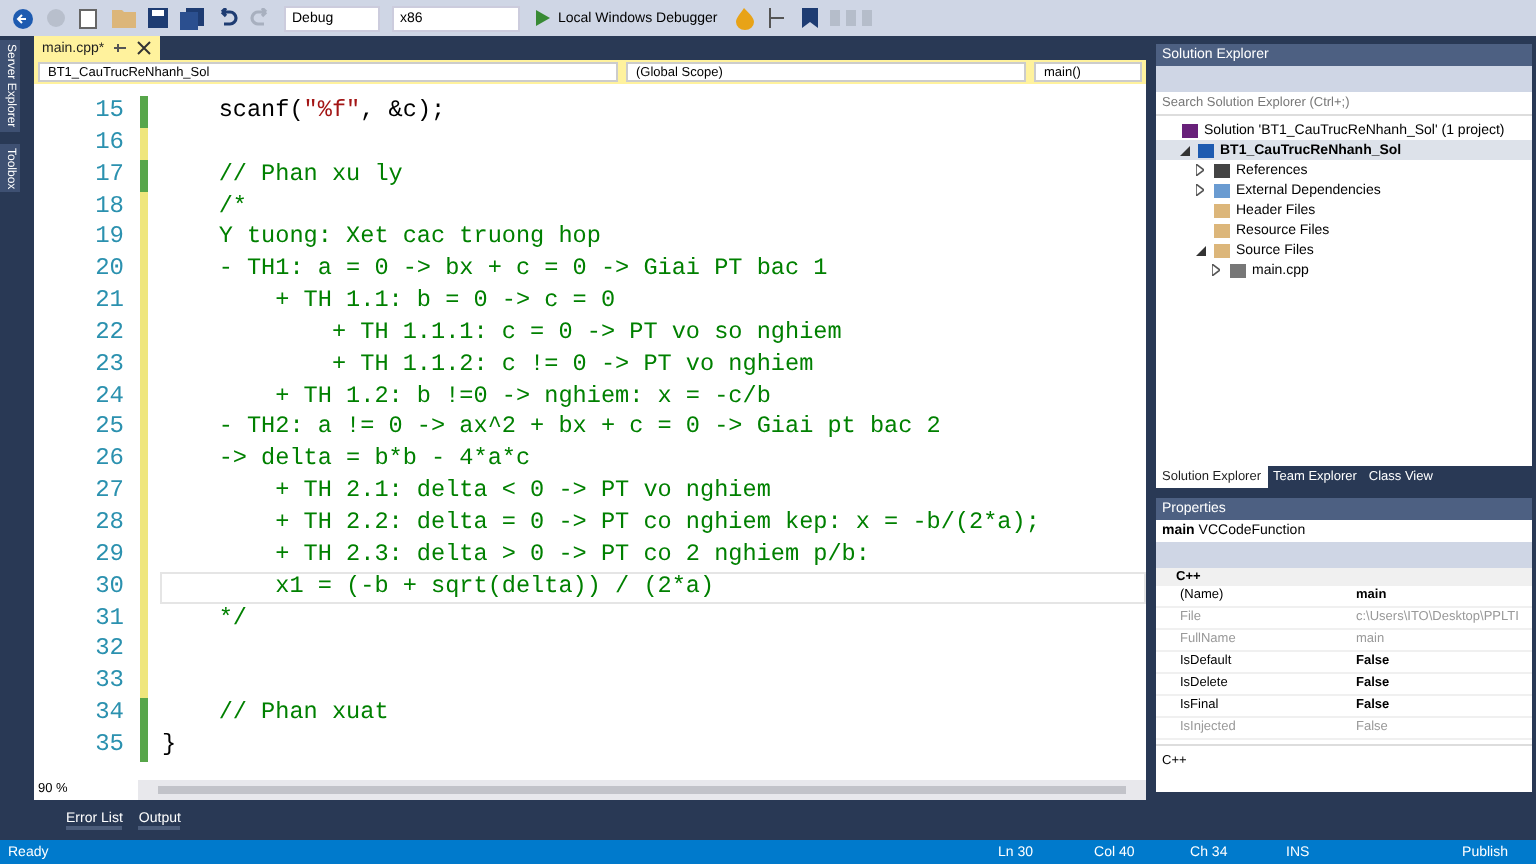  What do you see at coordinates (120, 48) in the screenshot?
I see `pin-icon` at bounding box center [120, 48].